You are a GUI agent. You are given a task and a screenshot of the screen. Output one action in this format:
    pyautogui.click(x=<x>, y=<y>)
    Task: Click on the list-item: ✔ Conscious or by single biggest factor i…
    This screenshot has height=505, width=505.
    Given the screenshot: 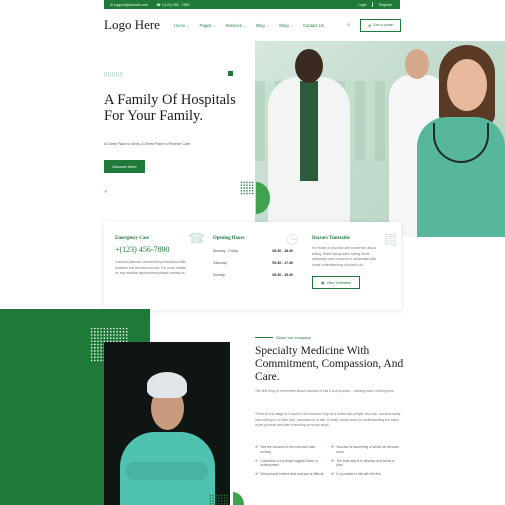 What is the action you would take?
    pyautogui.click(x=290, y=463)
    